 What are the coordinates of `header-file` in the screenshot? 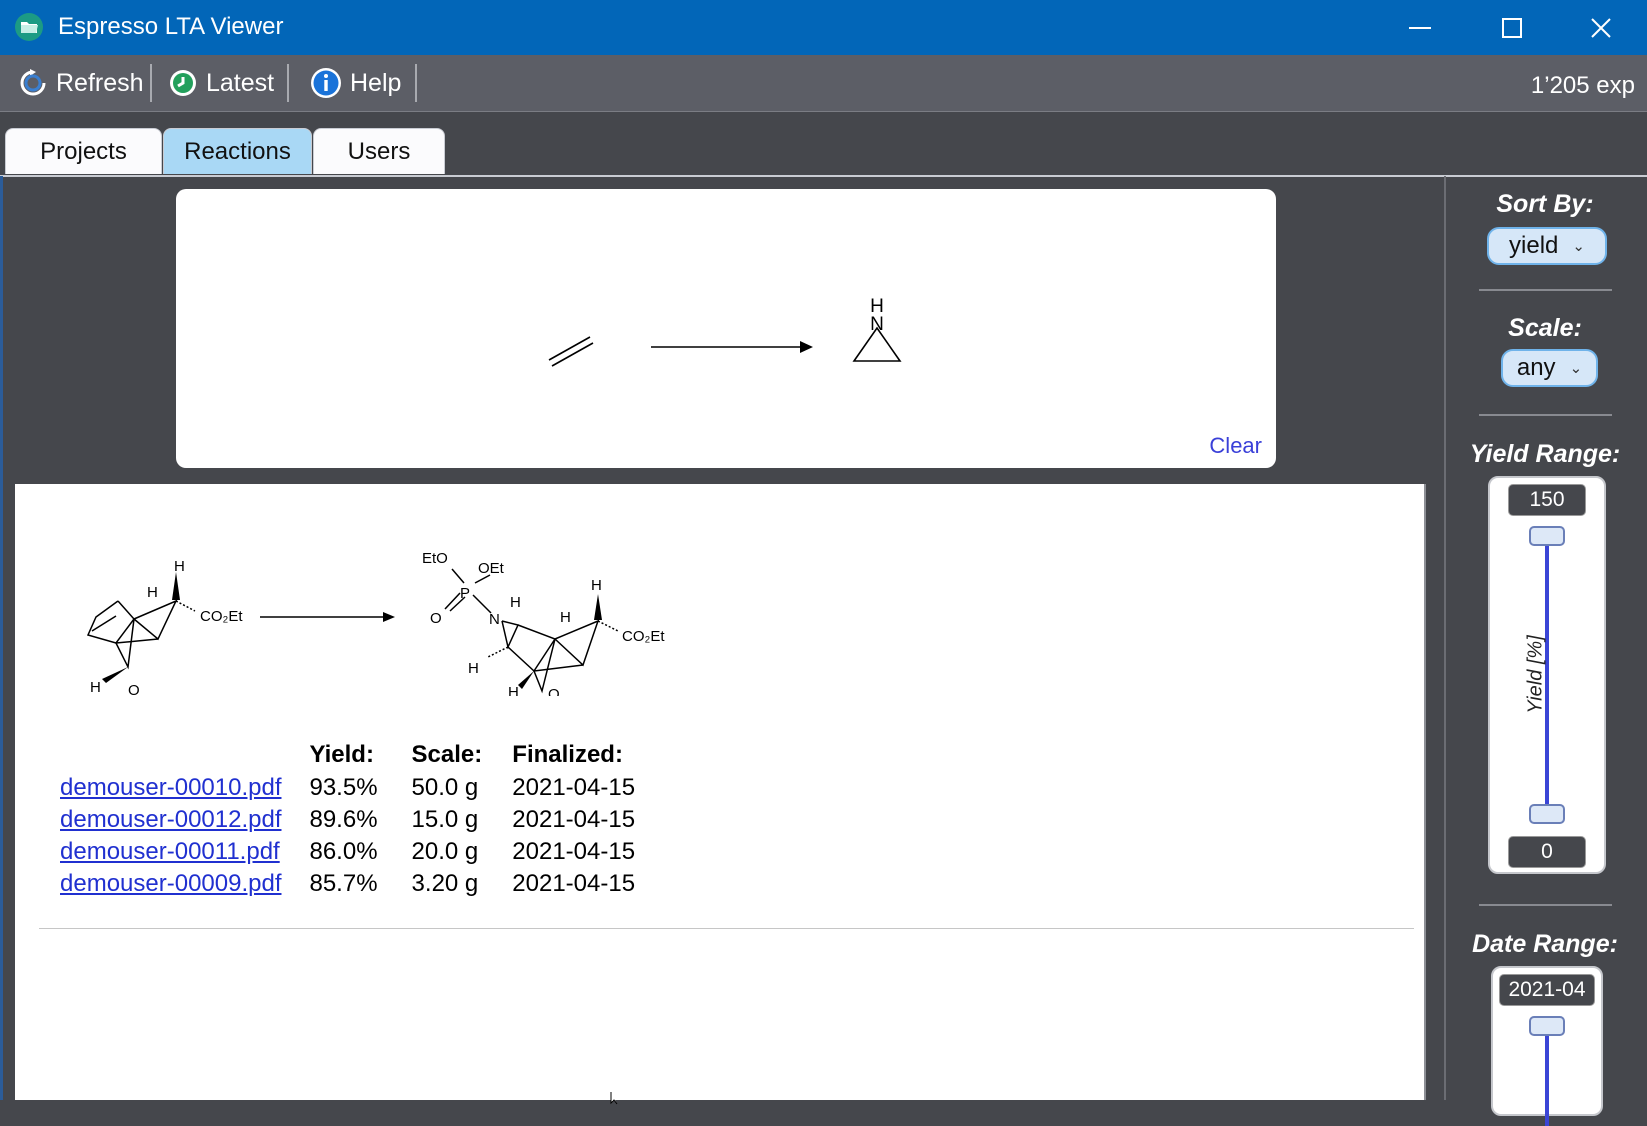 It's located at (184, 756).